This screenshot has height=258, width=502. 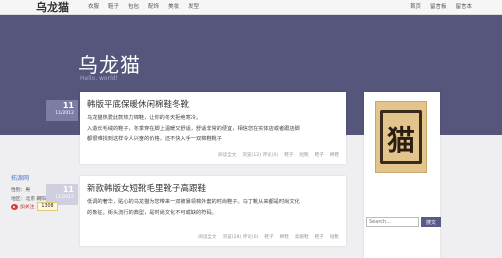 I want to click on post-title: 新款韩版女短靴毛里靴子高跟鞋, so click(x=146, y=188).